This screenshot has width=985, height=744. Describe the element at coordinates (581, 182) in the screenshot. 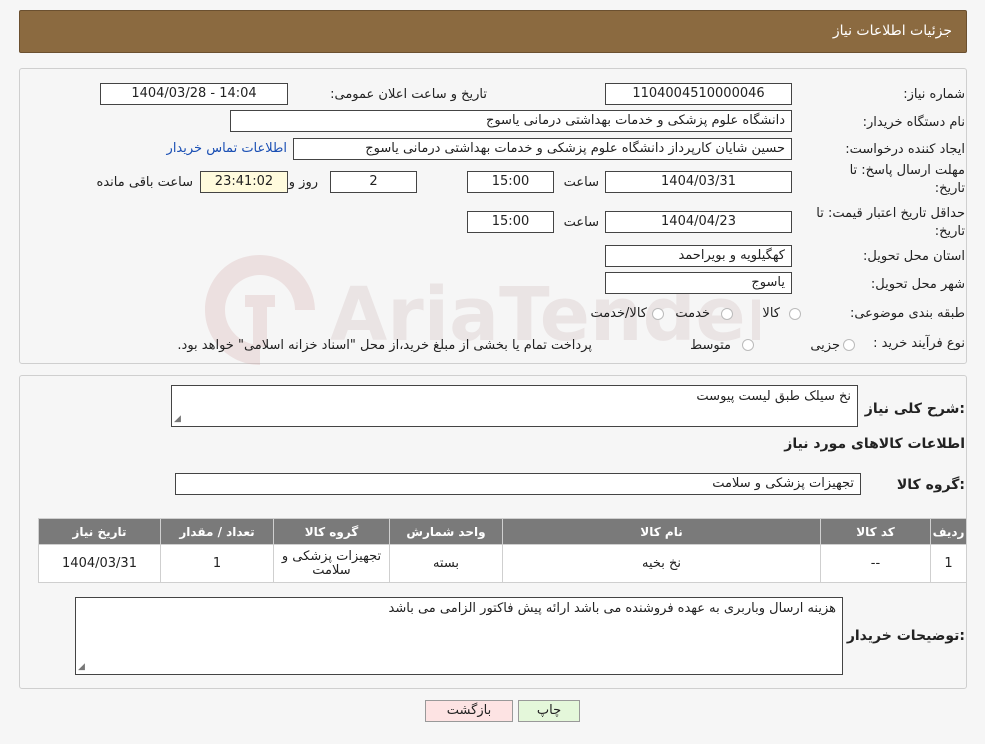

I see `deadline-time-label: ساعت` at that location.